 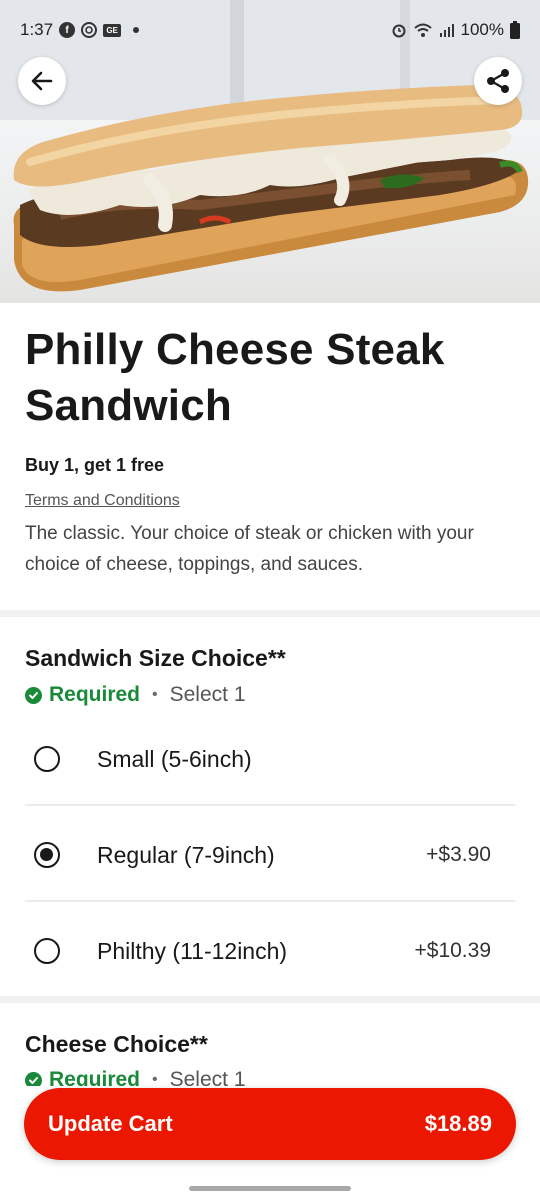 What do you see at coordinates (67, 30) in the screenshot?
I see `facebook-icon: f` at bounding box center [67, 30].